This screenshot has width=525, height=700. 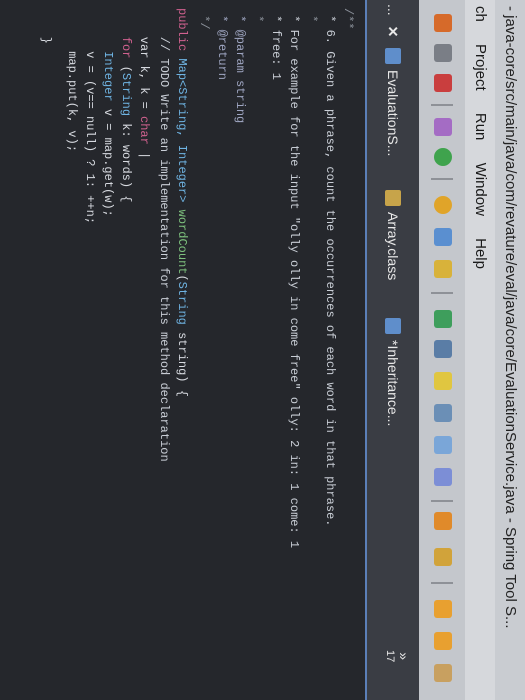 I want to click on console-icon, so click(x=443, y=349).